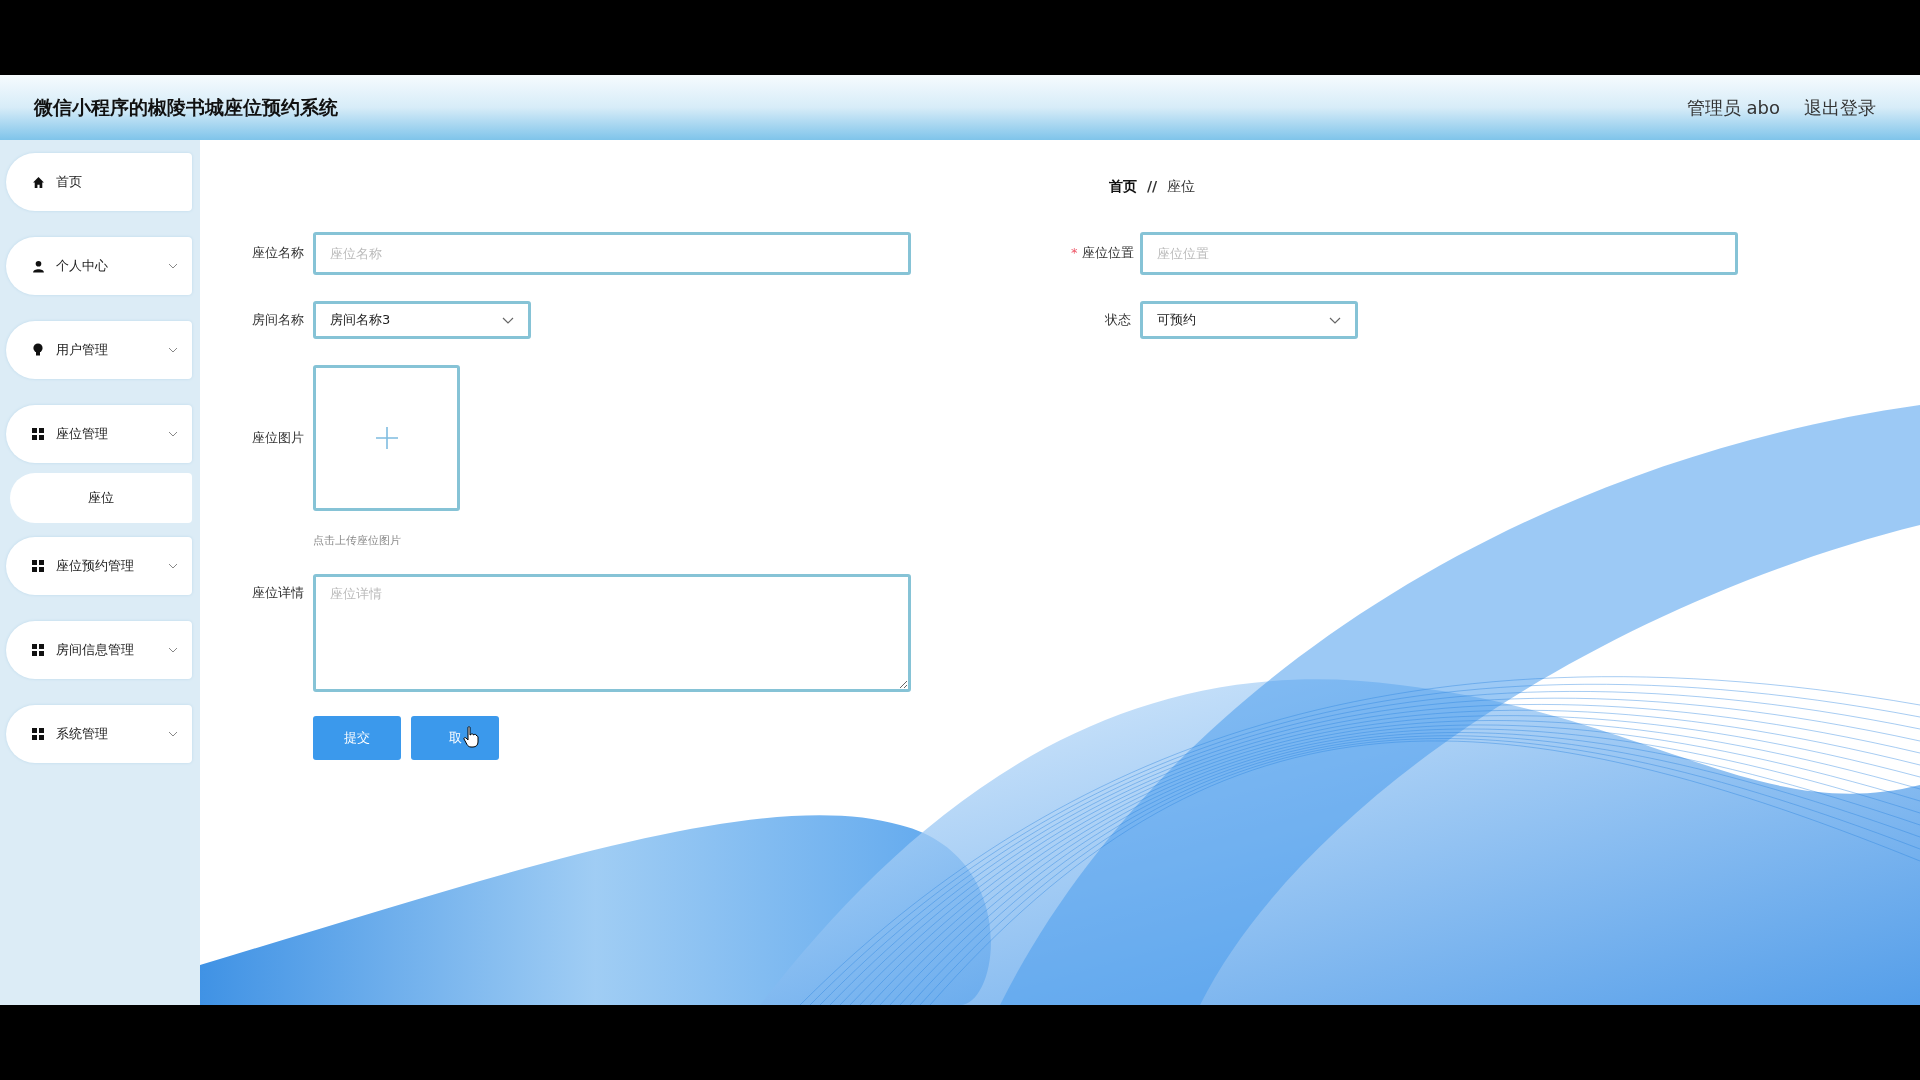 This screenshot has width=1920, height=1080. What do you see at coordinates (277, 438) in the screenshot?
I see `field-label: 座位图片` at bounding box center [277, 438].